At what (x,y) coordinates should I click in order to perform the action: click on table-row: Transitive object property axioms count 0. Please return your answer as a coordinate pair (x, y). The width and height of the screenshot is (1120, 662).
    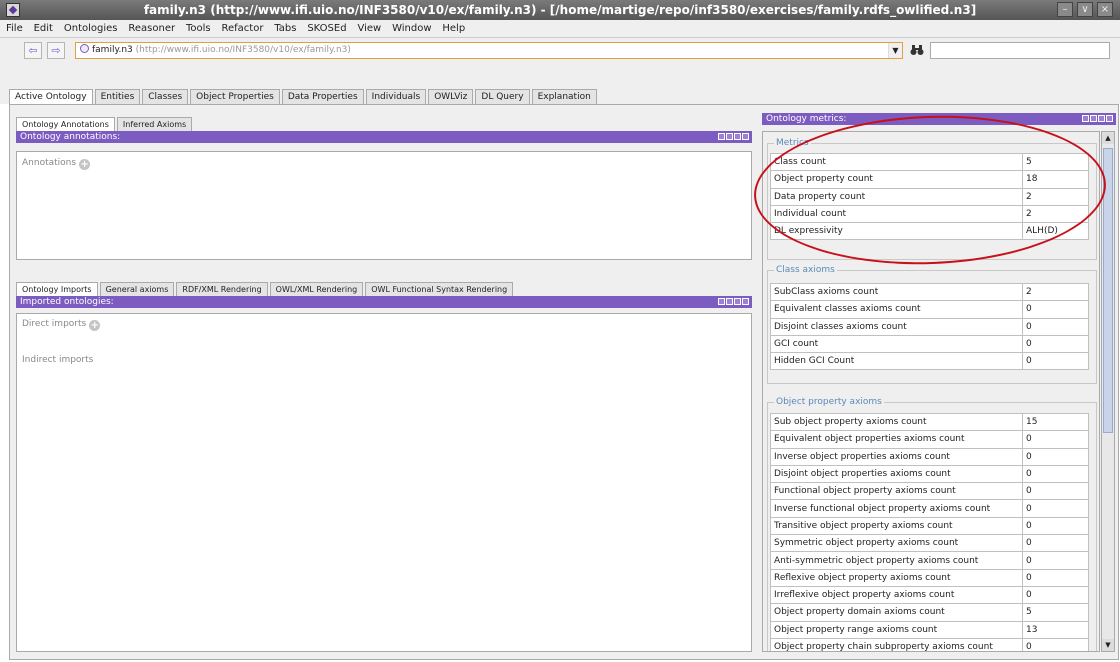
    Looking at the image, I should click on (929, 526).